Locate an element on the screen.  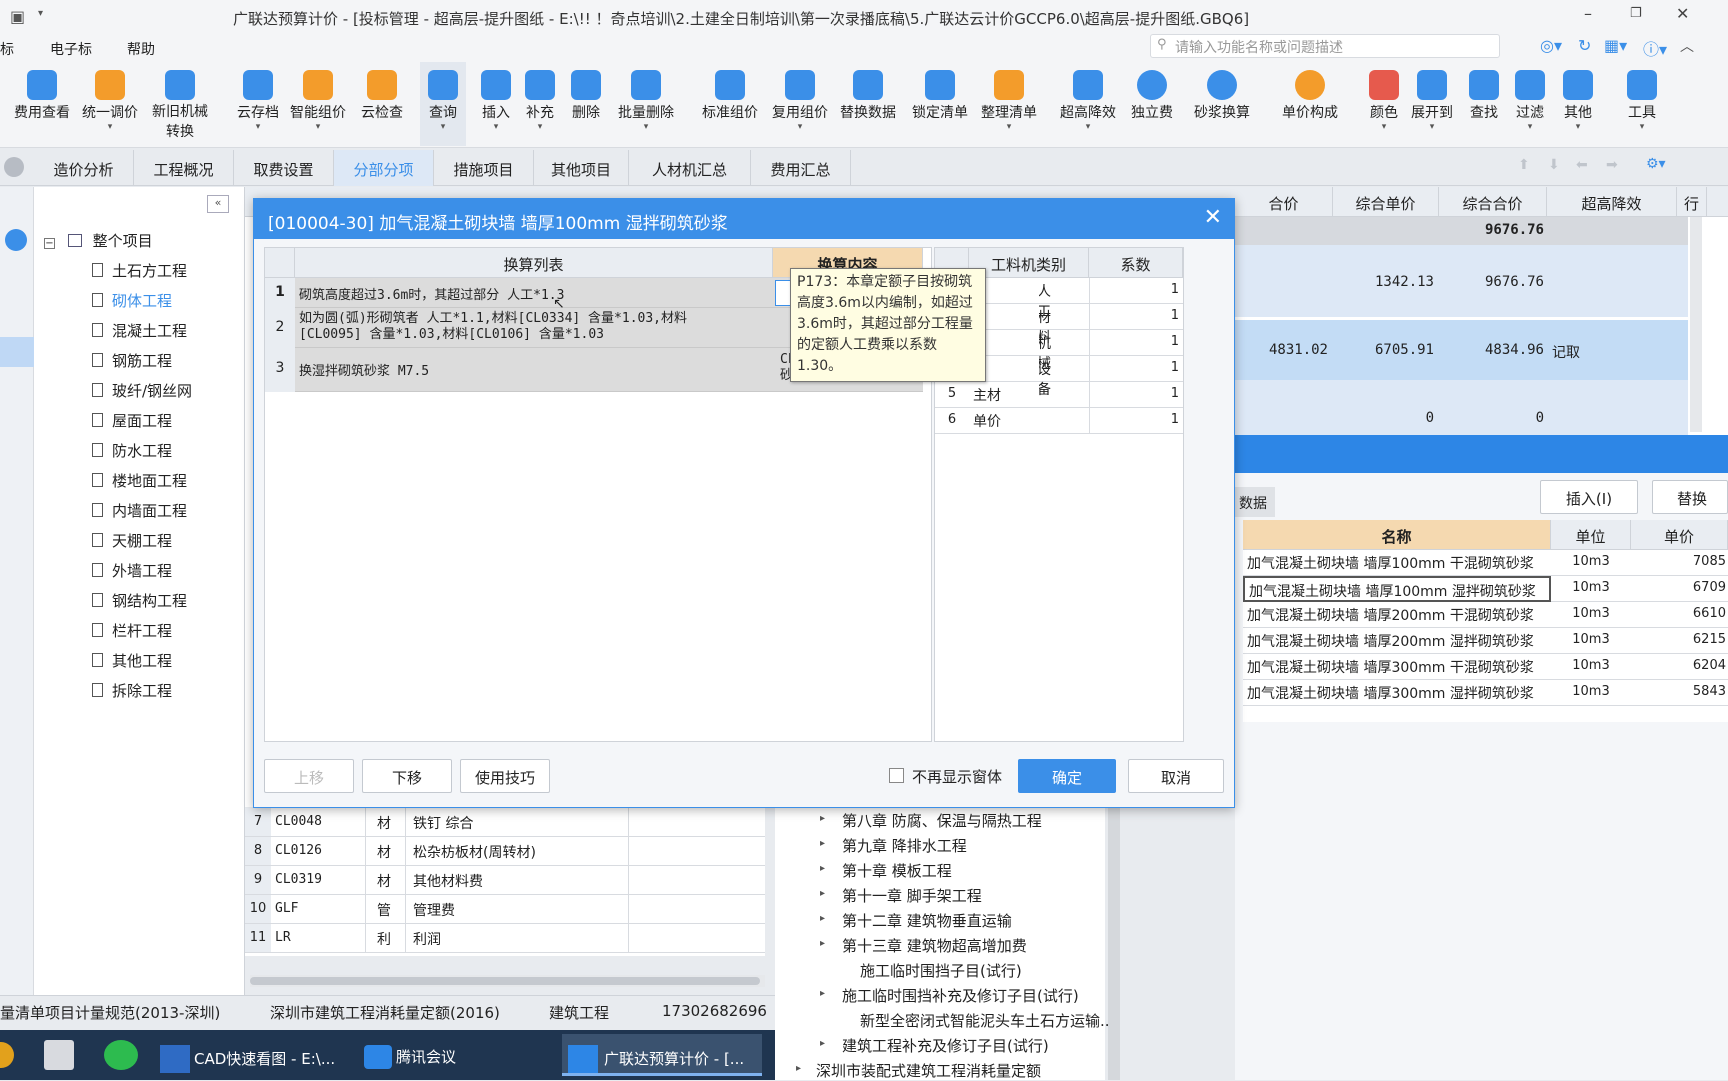
headset-icon: ◎▾ is located at coordinates (1551, 45).